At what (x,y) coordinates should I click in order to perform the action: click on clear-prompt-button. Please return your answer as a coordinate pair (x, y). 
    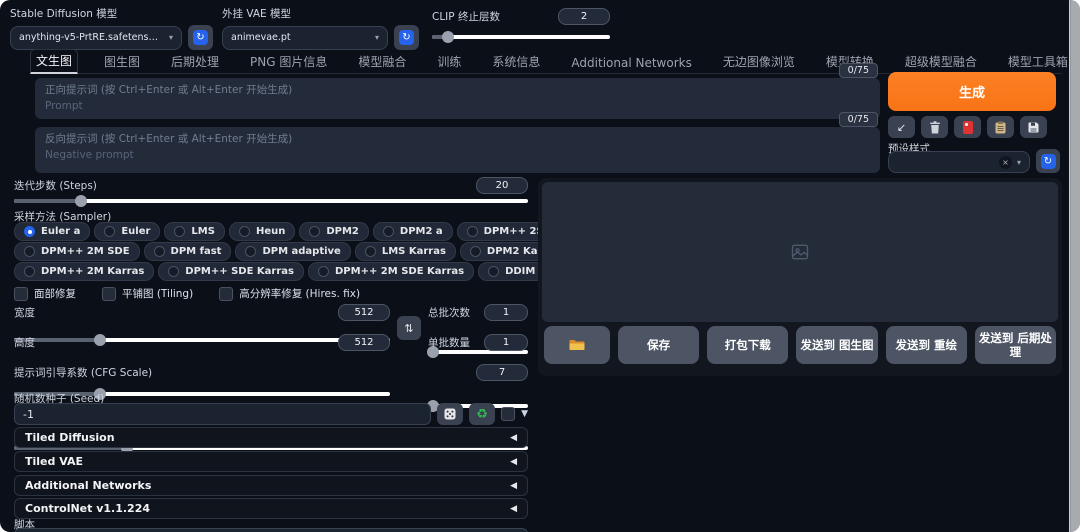
    Looking at the image, I should click on (934, 127).